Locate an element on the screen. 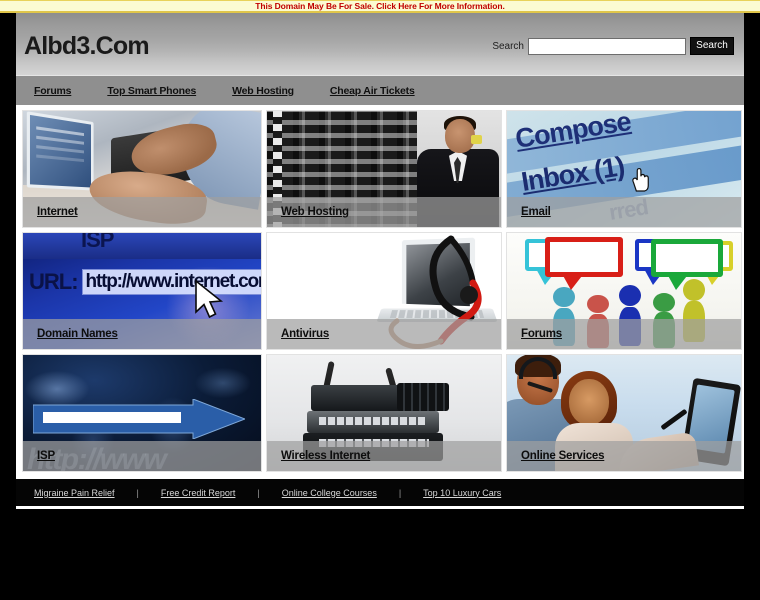  tile-label-domain-names: Domain Names is located at coordinates (142, 334).